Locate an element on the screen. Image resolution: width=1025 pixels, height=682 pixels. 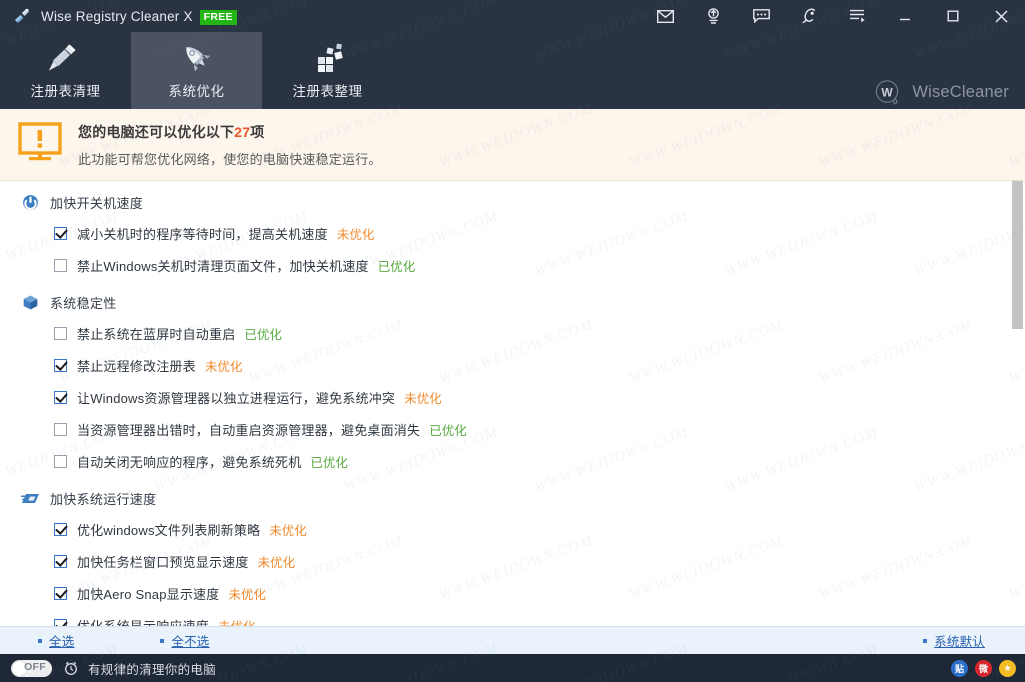
scrollbar-thumb is located at coordinates (1017, 255).